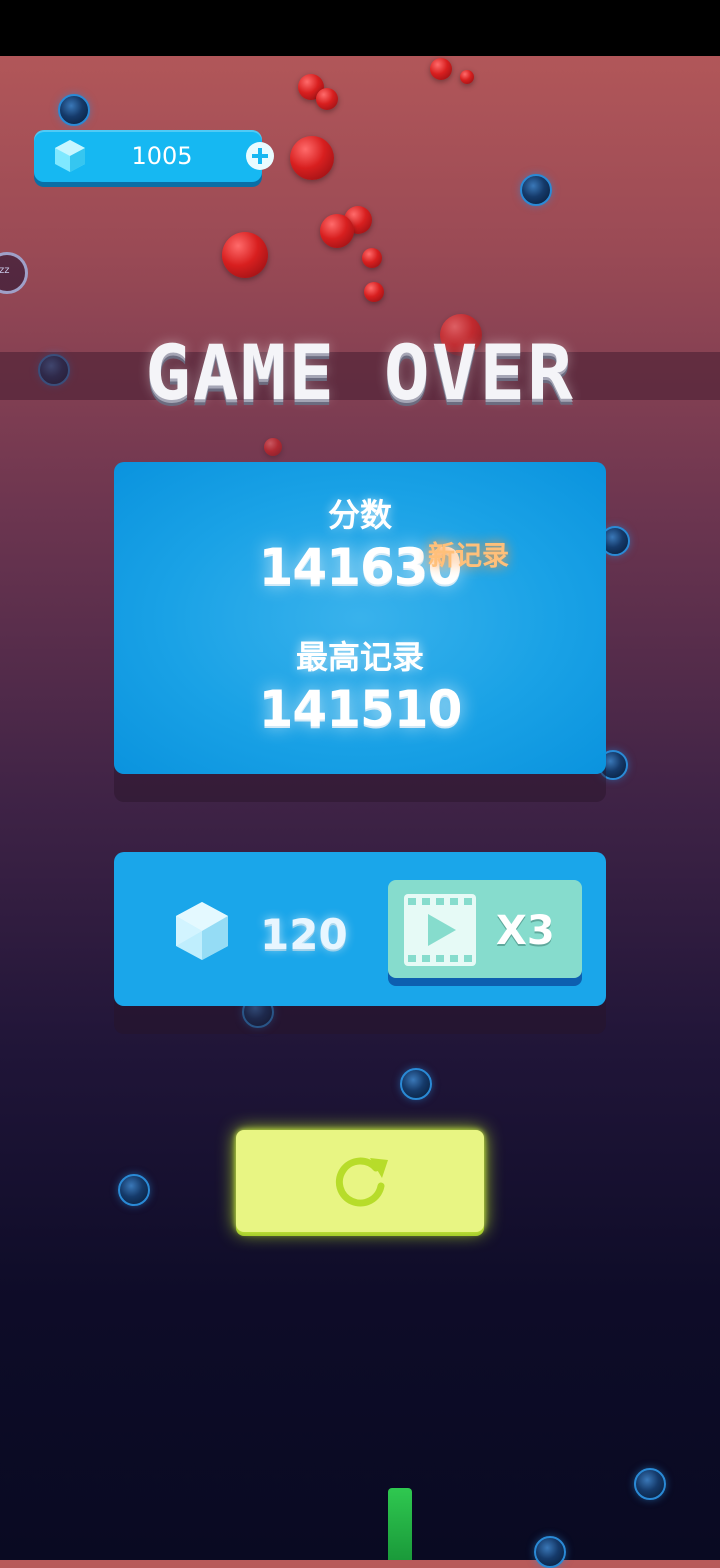  What do you see at coordinates (304, 934) in the screenshot?
I see `reward-amount: 120` at bounding box center [304, 934].